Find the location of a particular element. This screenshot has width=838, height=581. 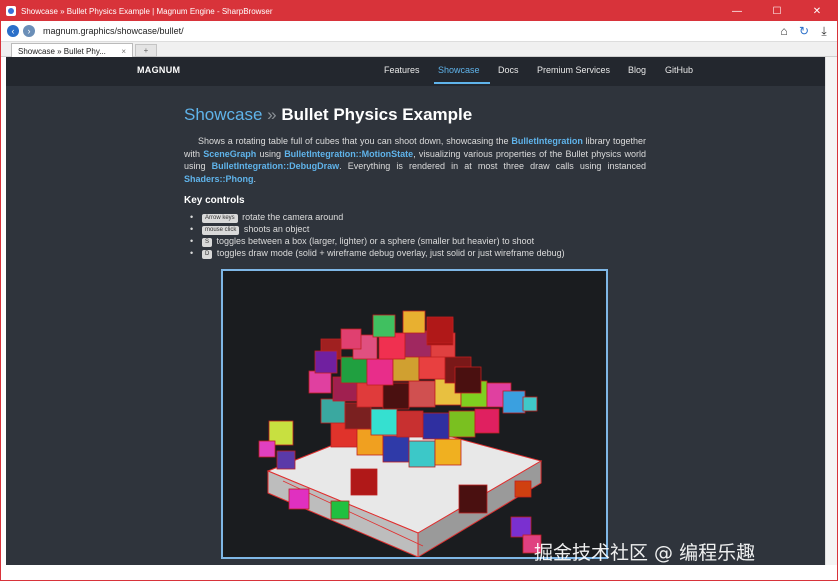

control-description: rotate the camera around is located at coordinates (291, 217).